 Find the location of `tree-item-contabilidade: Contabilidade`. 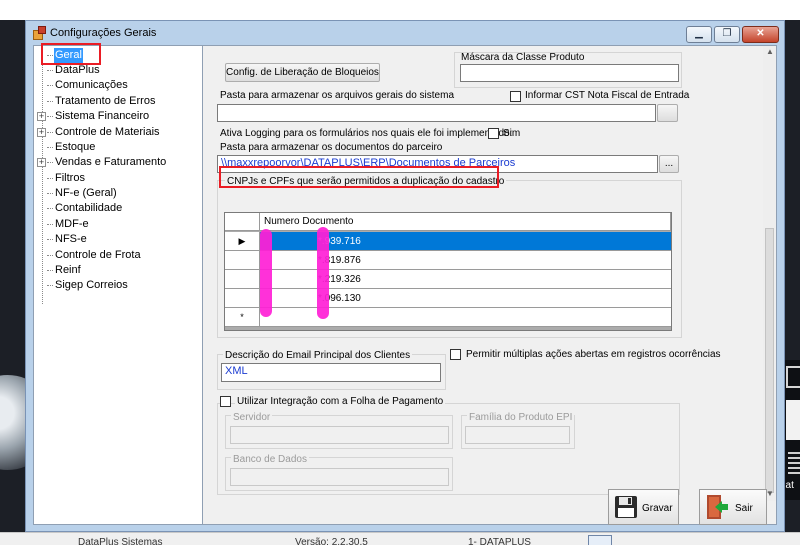

tree-item-contabilidade: Contabilidade is located at coordinates (118, 208).